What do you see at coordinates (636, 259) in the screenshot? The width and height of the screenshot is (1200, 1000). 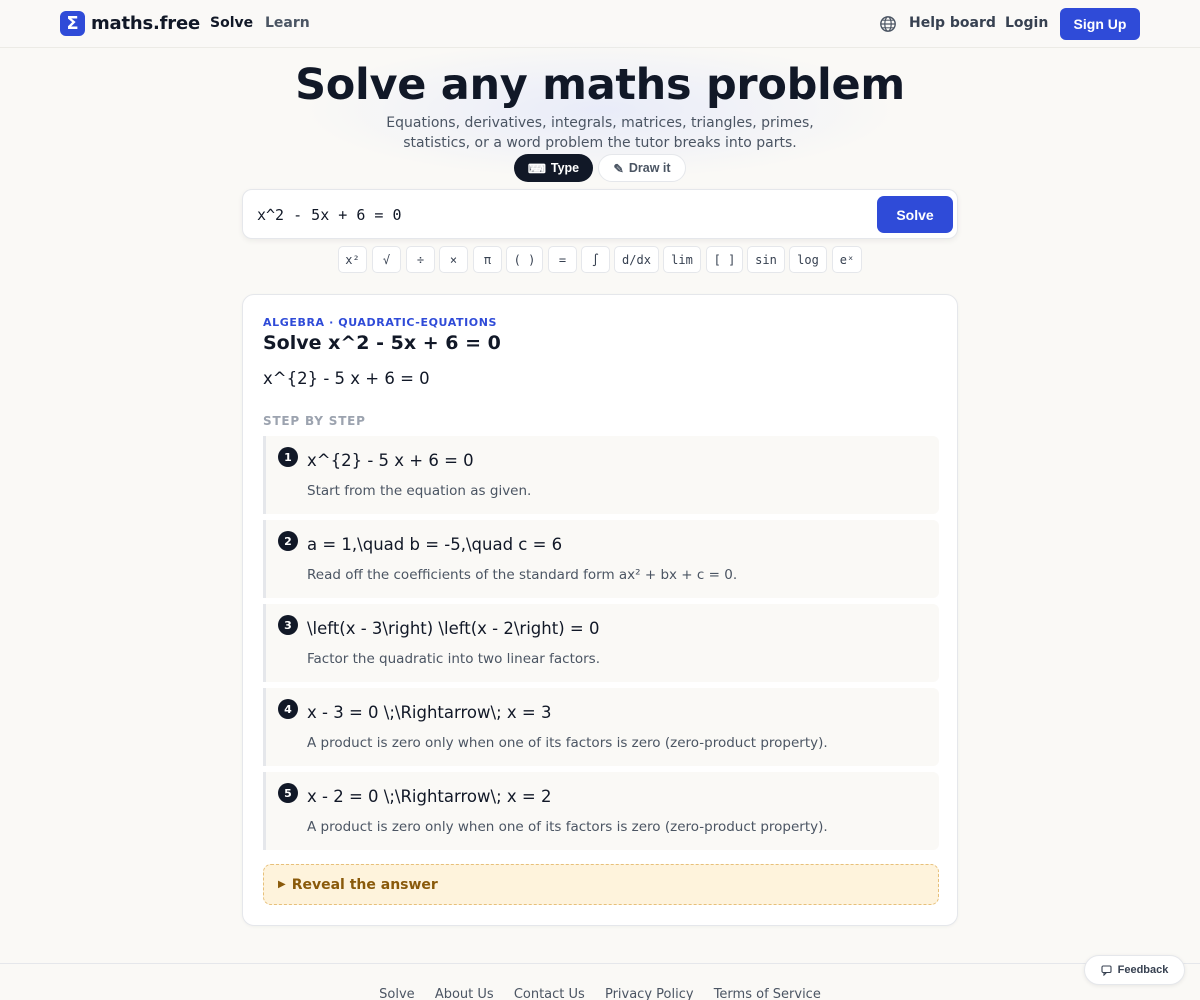 I see `key-derivative: d/dx` at bounding box center [636, 259].